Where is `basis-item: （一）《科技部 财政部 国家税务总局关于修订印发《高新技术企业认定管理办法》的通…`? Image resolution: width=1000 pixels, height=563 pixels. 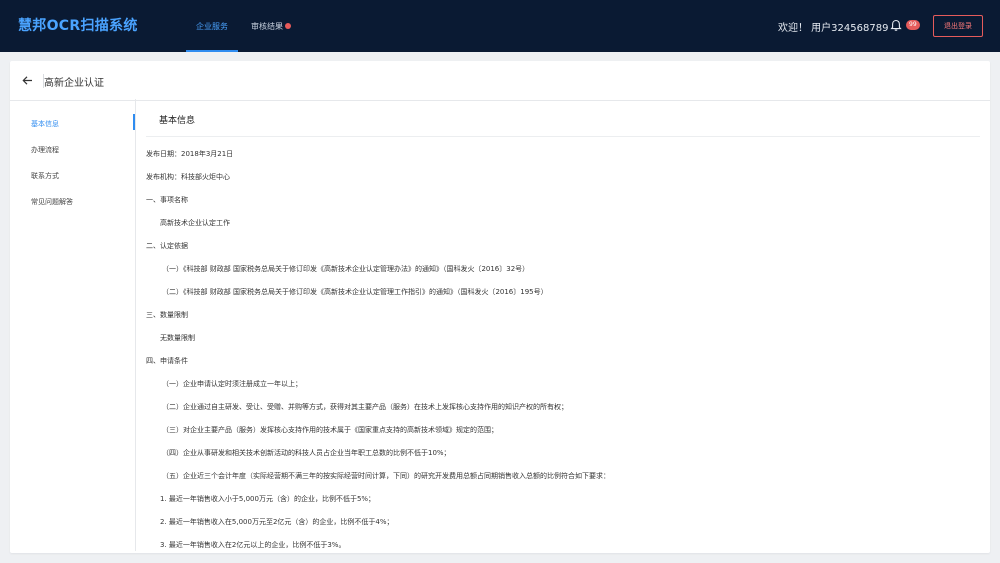 basis-item: （一）《科技部 财政部 国家税务总局关于修订印发《高新技术企业认定管理办法》的通… is located at coordinates (346, 269).